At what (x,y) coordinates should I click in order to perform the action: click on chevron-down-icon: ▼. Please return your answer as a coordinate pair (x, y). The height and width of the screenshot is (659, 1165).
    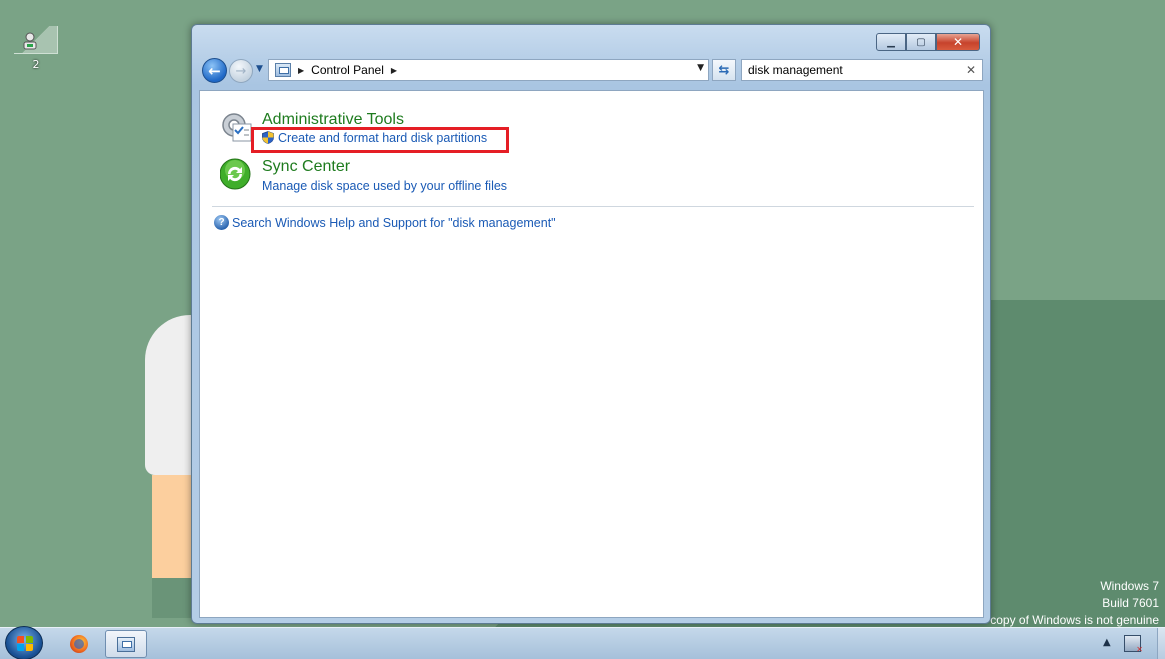
    Looking at the image, I should click on (259, 69).